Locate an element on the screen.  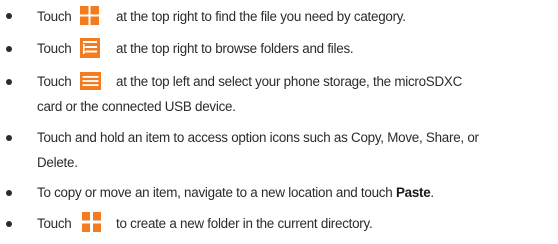
paste-label: Paste is located at coordinates (413, 192).